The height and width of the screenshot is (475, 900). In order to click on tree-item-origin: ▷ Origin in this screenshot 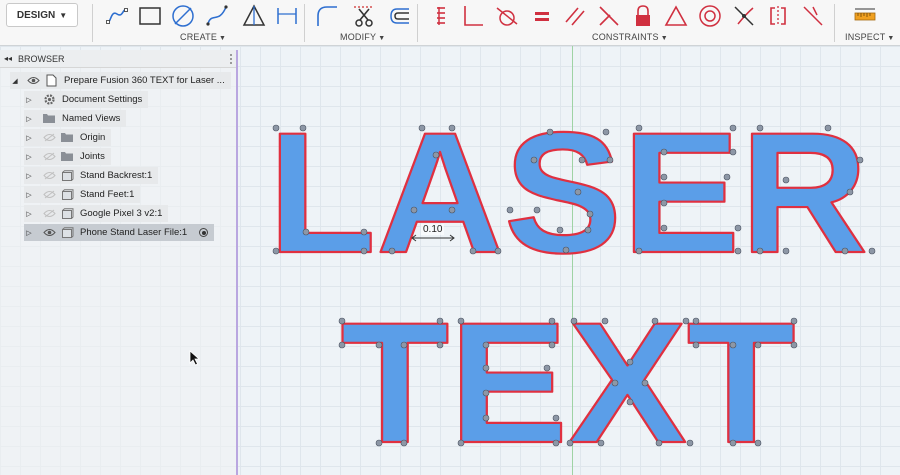, I will do `click(68, 137)`.